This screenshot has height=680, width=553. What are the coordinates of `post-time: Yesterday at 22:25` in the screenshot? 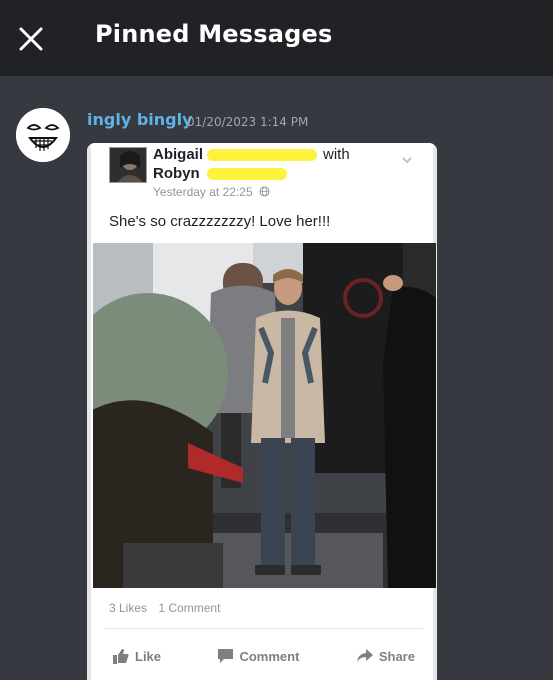 It's located at (211, 192).